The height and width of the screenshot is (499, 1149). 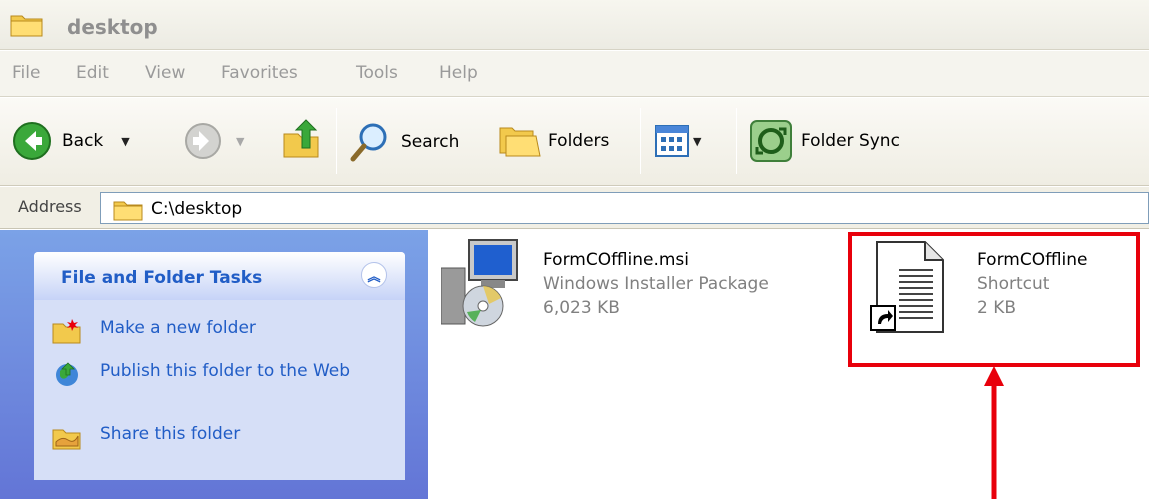 What do you see at coordinates (66, 439) in the screenshot?
I see `share-folder-icon` at bounding box center [66, 439].